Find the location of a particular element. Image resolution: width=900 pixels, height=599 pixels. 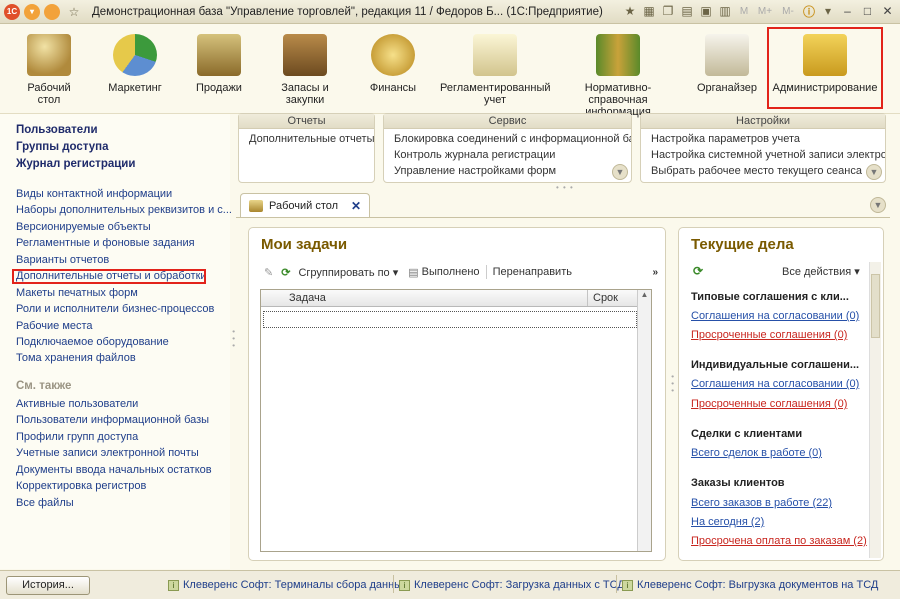

sidebar-see-also-link: Корректировка регистров is located at coordinates (81, 486).